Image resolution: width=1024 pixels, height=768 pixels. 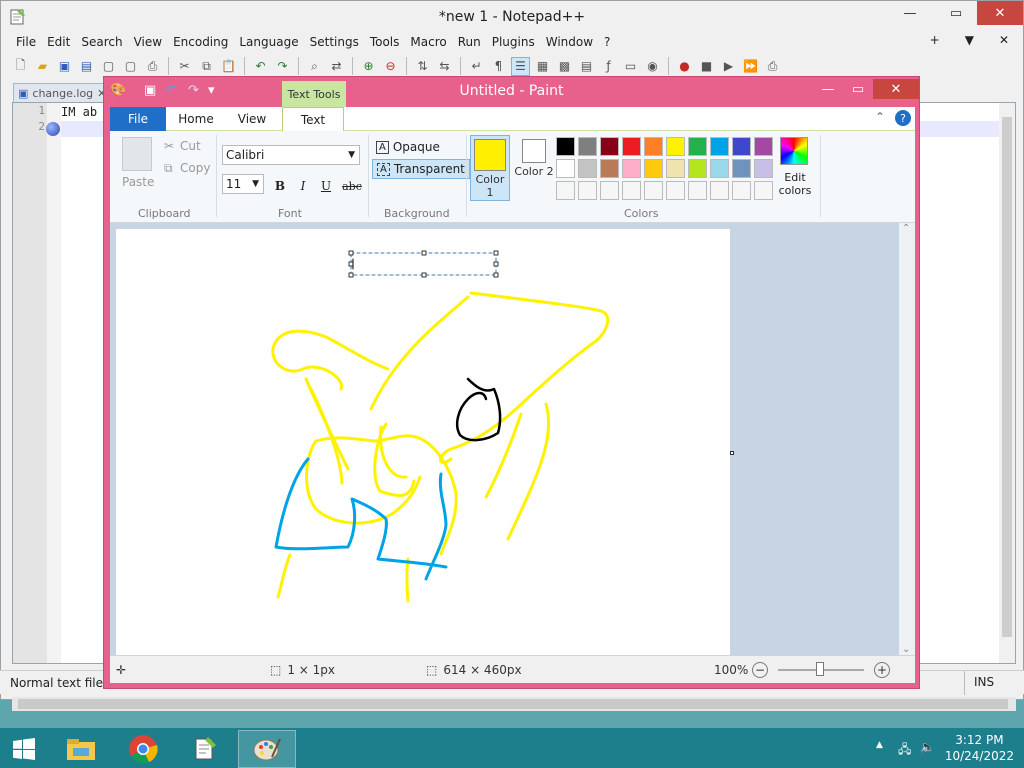 I want to click on npp-maximize-button: ▭, so click(x=956, y=13).